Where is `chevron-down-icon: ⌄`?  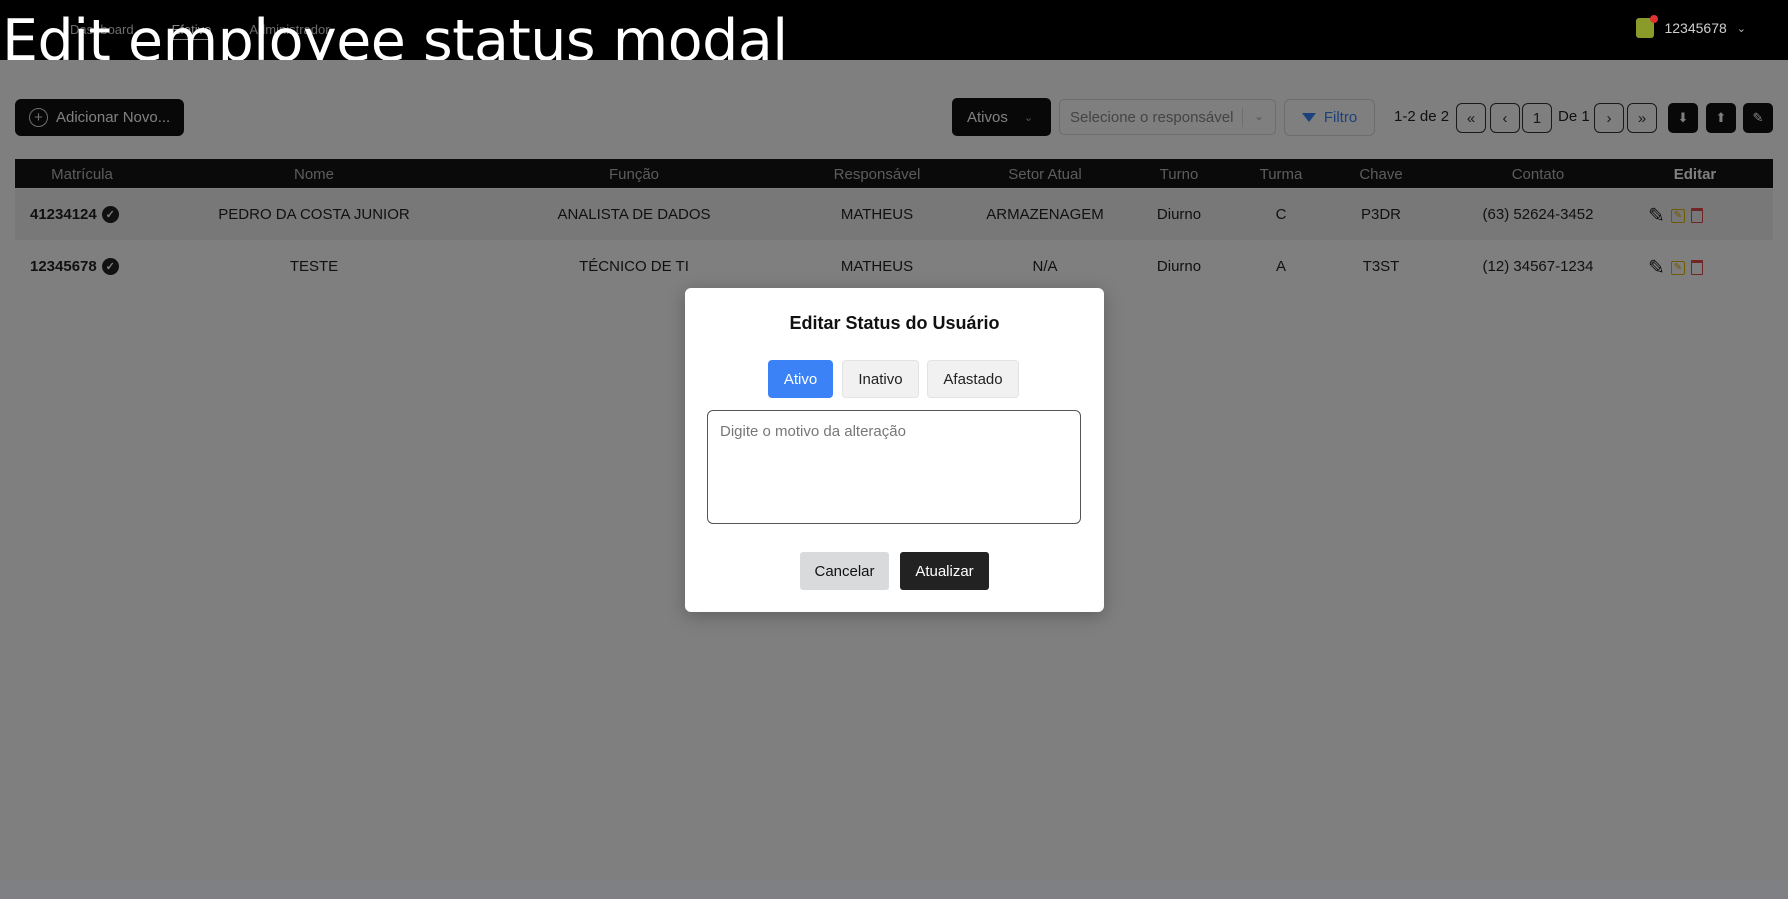
chevron-down-icon: ⌄ is located at coordinates (1741, 28).